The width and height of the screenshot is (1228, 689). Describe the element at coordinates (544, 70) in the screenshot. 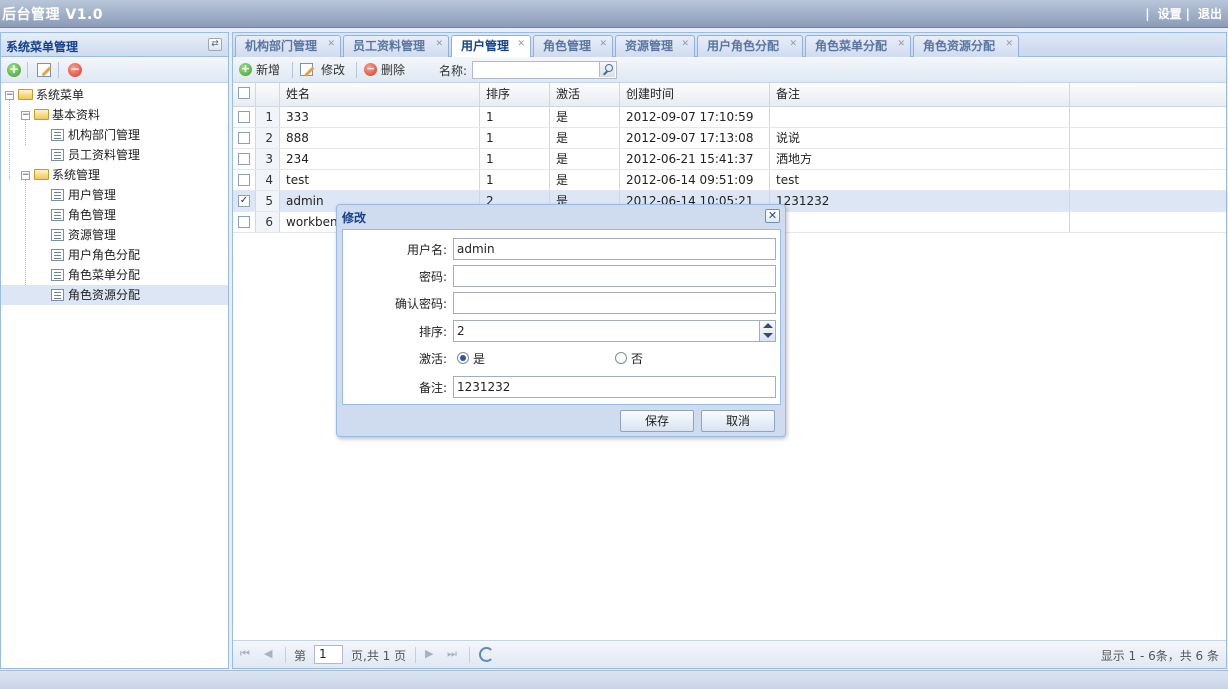

I see `search-input` at that location.